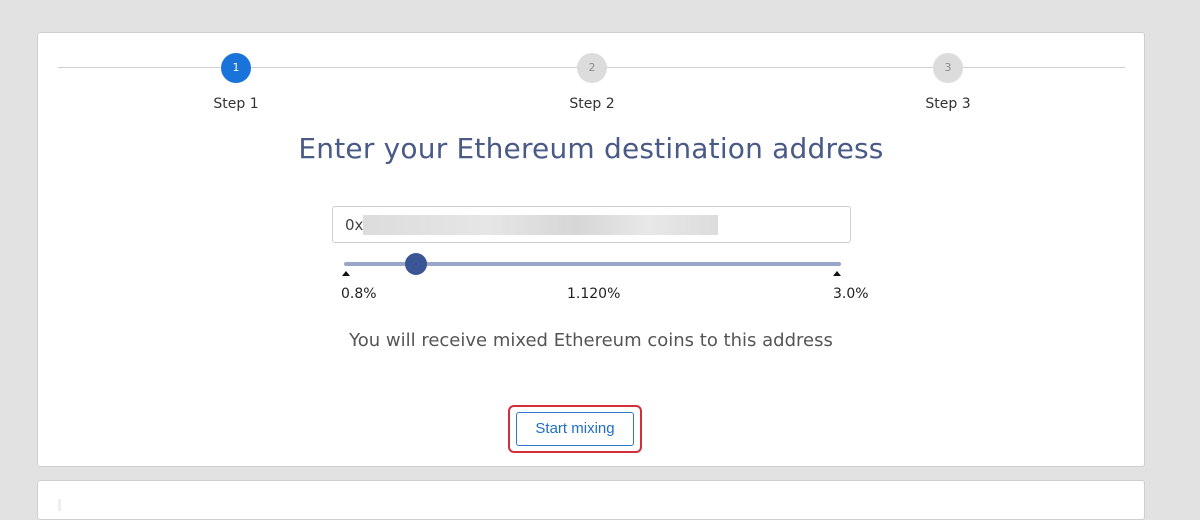  I want to click on address-redacted, so click(540, 225).